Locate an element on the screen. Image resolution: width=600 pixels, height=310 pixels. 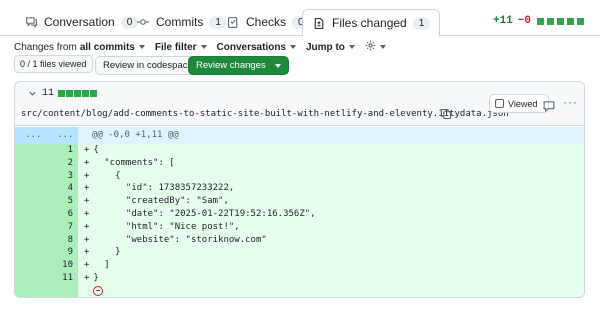
changes-from-prefix: Changes from is located at coordinates (45, 47).